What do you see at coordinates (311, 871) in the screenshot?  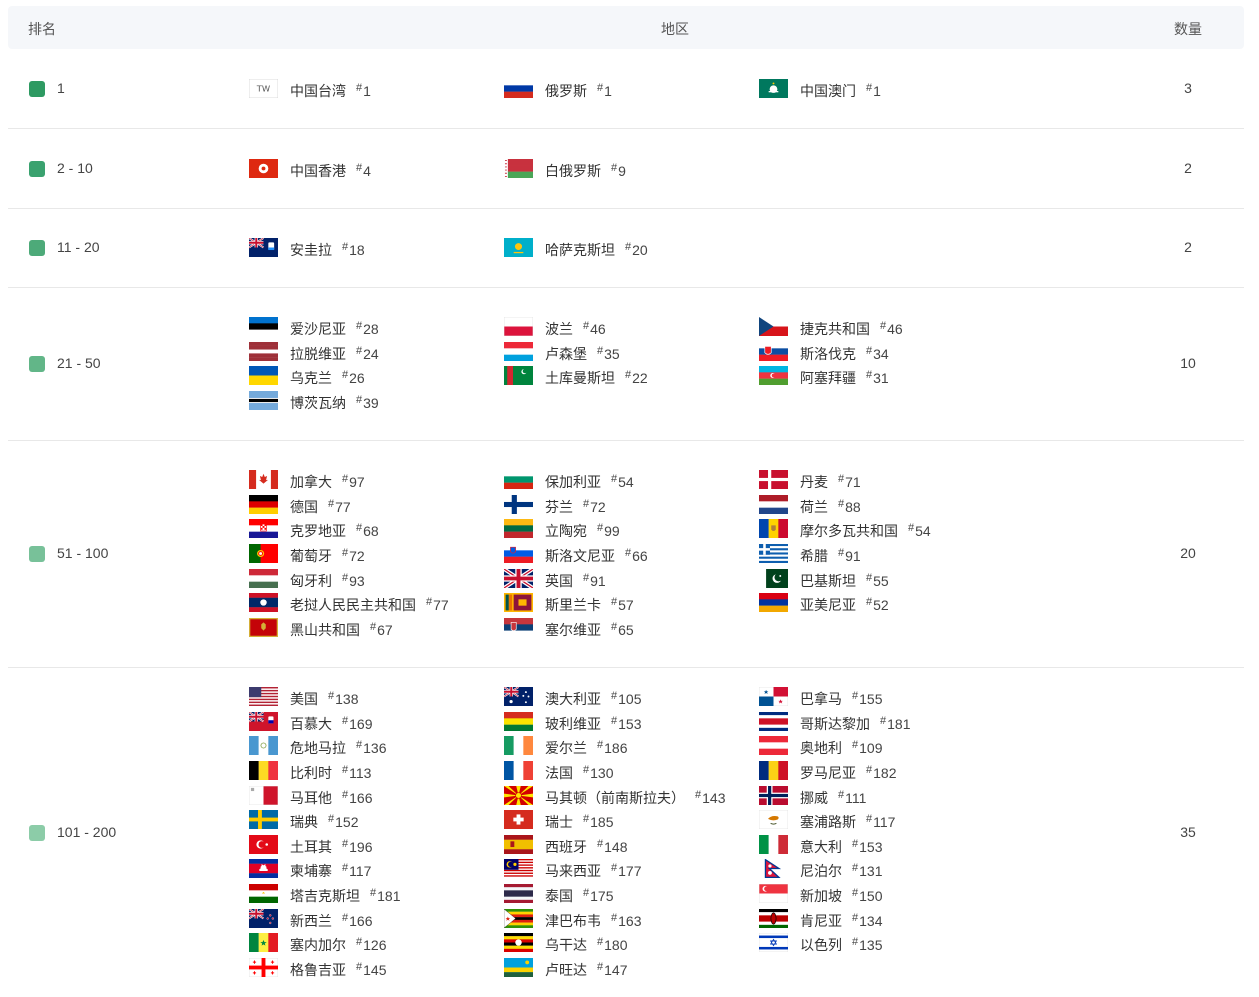 I see `region-name-text: 柬埔寨` at bounding box center [311, 871].